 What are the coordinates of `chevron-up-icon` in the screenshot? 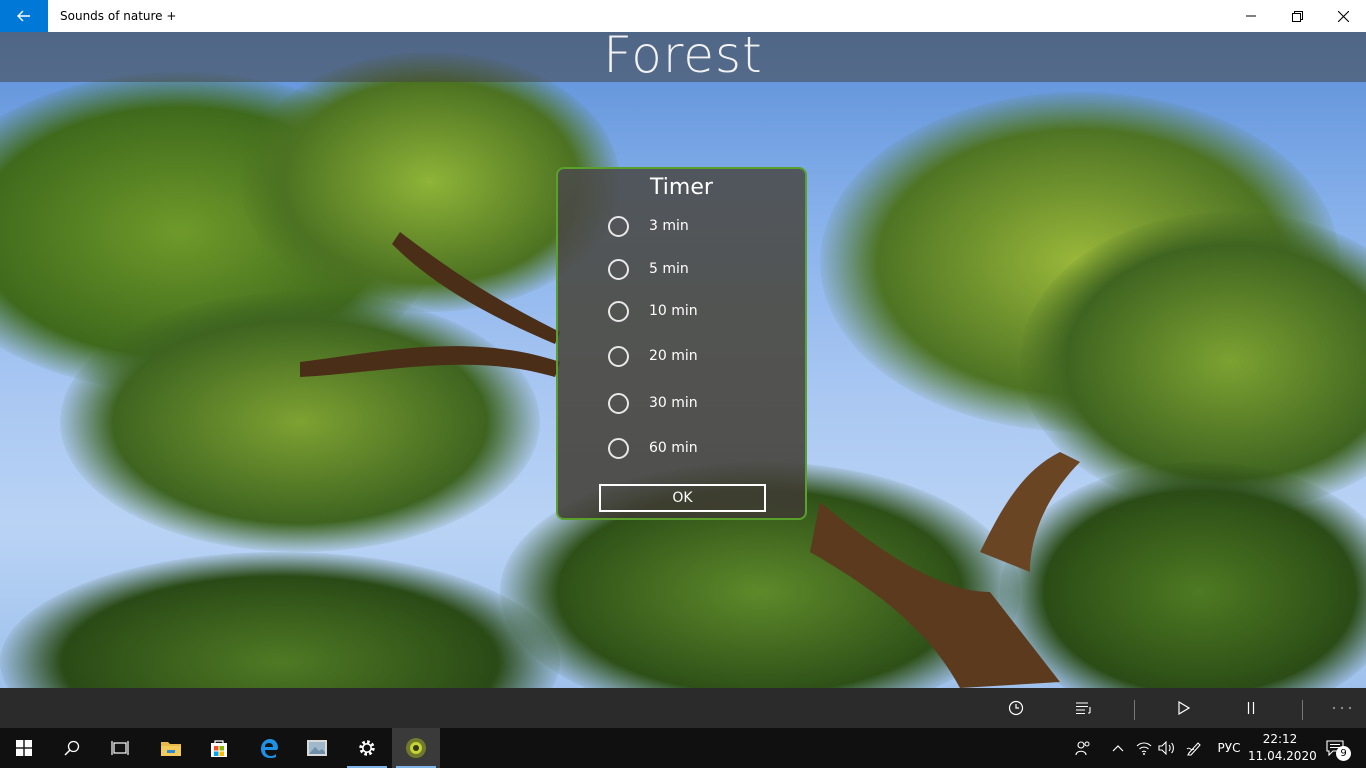 It's located at (1118, 748).